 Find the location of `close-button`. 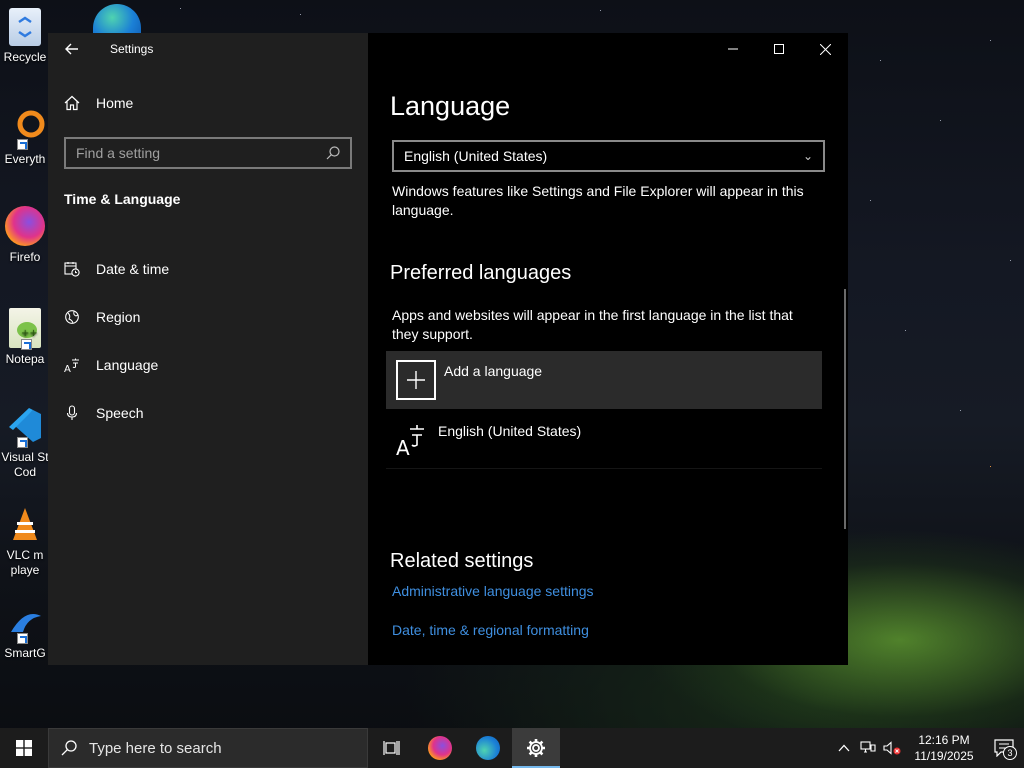

close-button is located at coordinates (825, 49).